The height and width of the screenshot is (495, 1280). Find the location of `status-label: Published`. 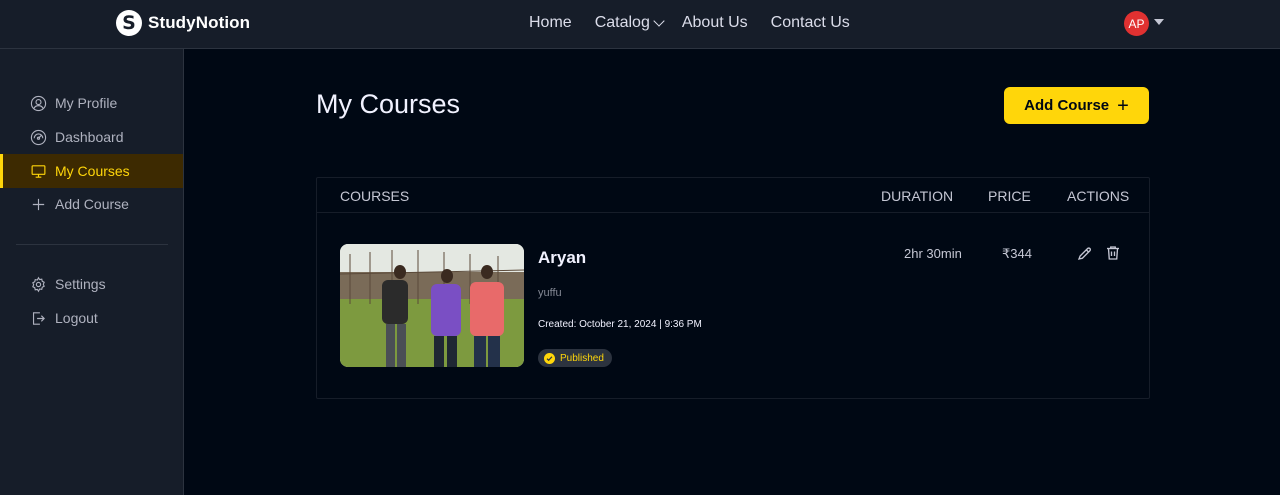

status-label: Published is located at coordinates (582, 358).